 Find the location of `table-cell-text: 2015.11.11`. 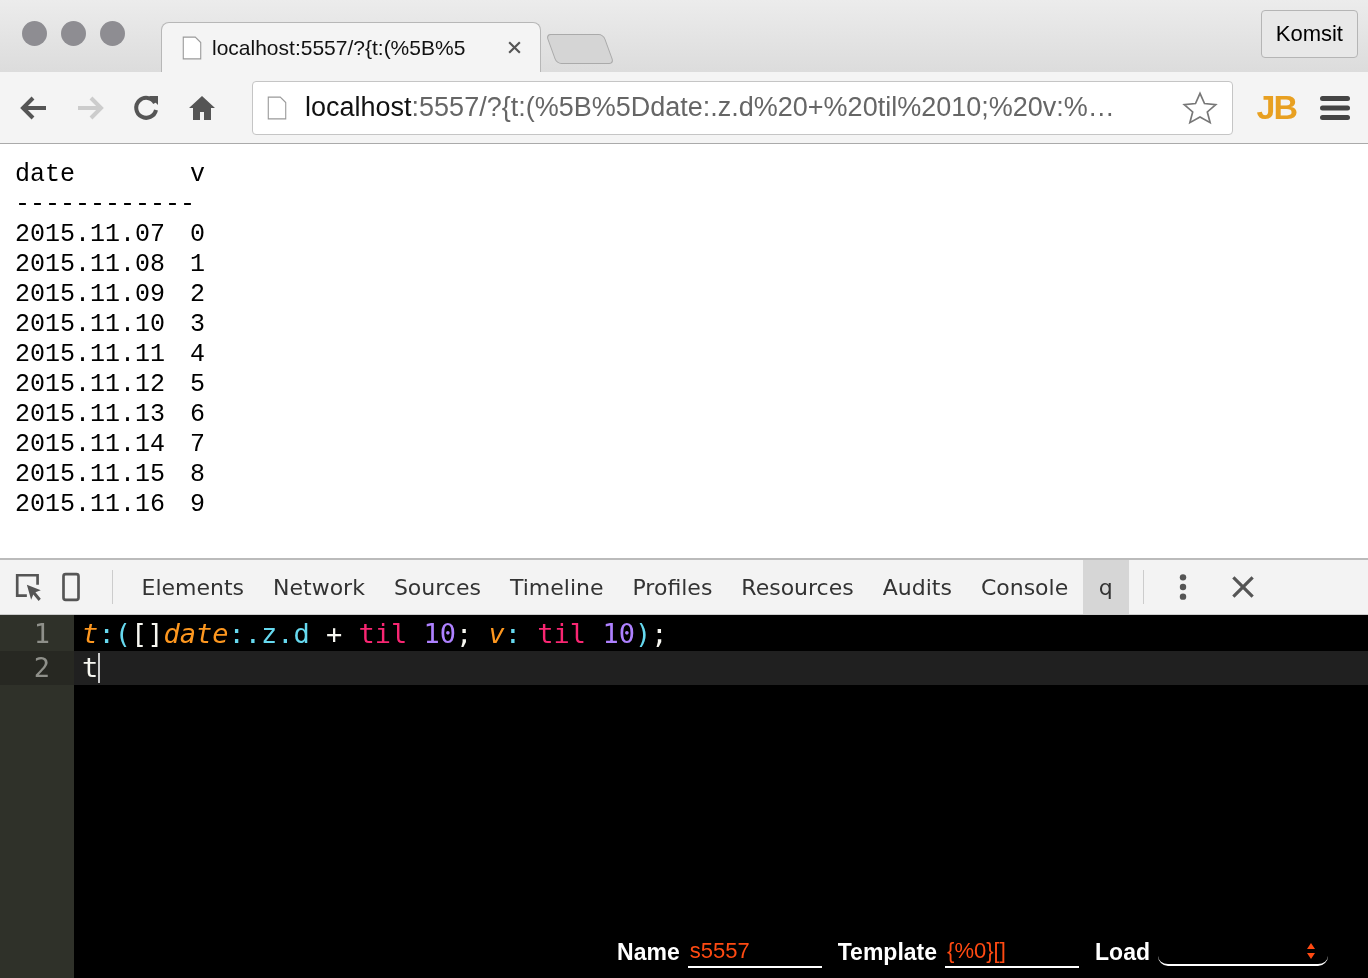

table-cell-text: 2015.11.11 is located at coordinates (91, 355).